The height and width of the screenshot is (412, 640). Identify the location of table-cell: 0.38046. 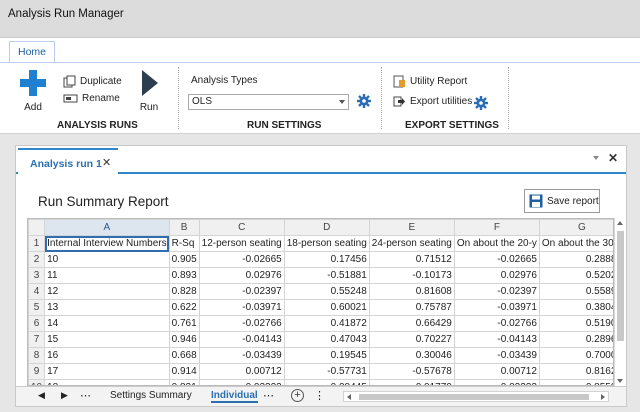
(575, 307).